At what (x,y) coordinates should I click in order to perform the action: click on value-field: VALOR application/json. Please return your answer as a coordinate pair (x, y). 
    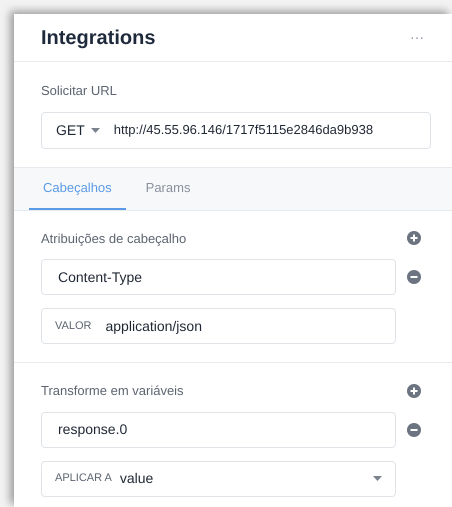
    Looking at the image, I should click on (218, 326).